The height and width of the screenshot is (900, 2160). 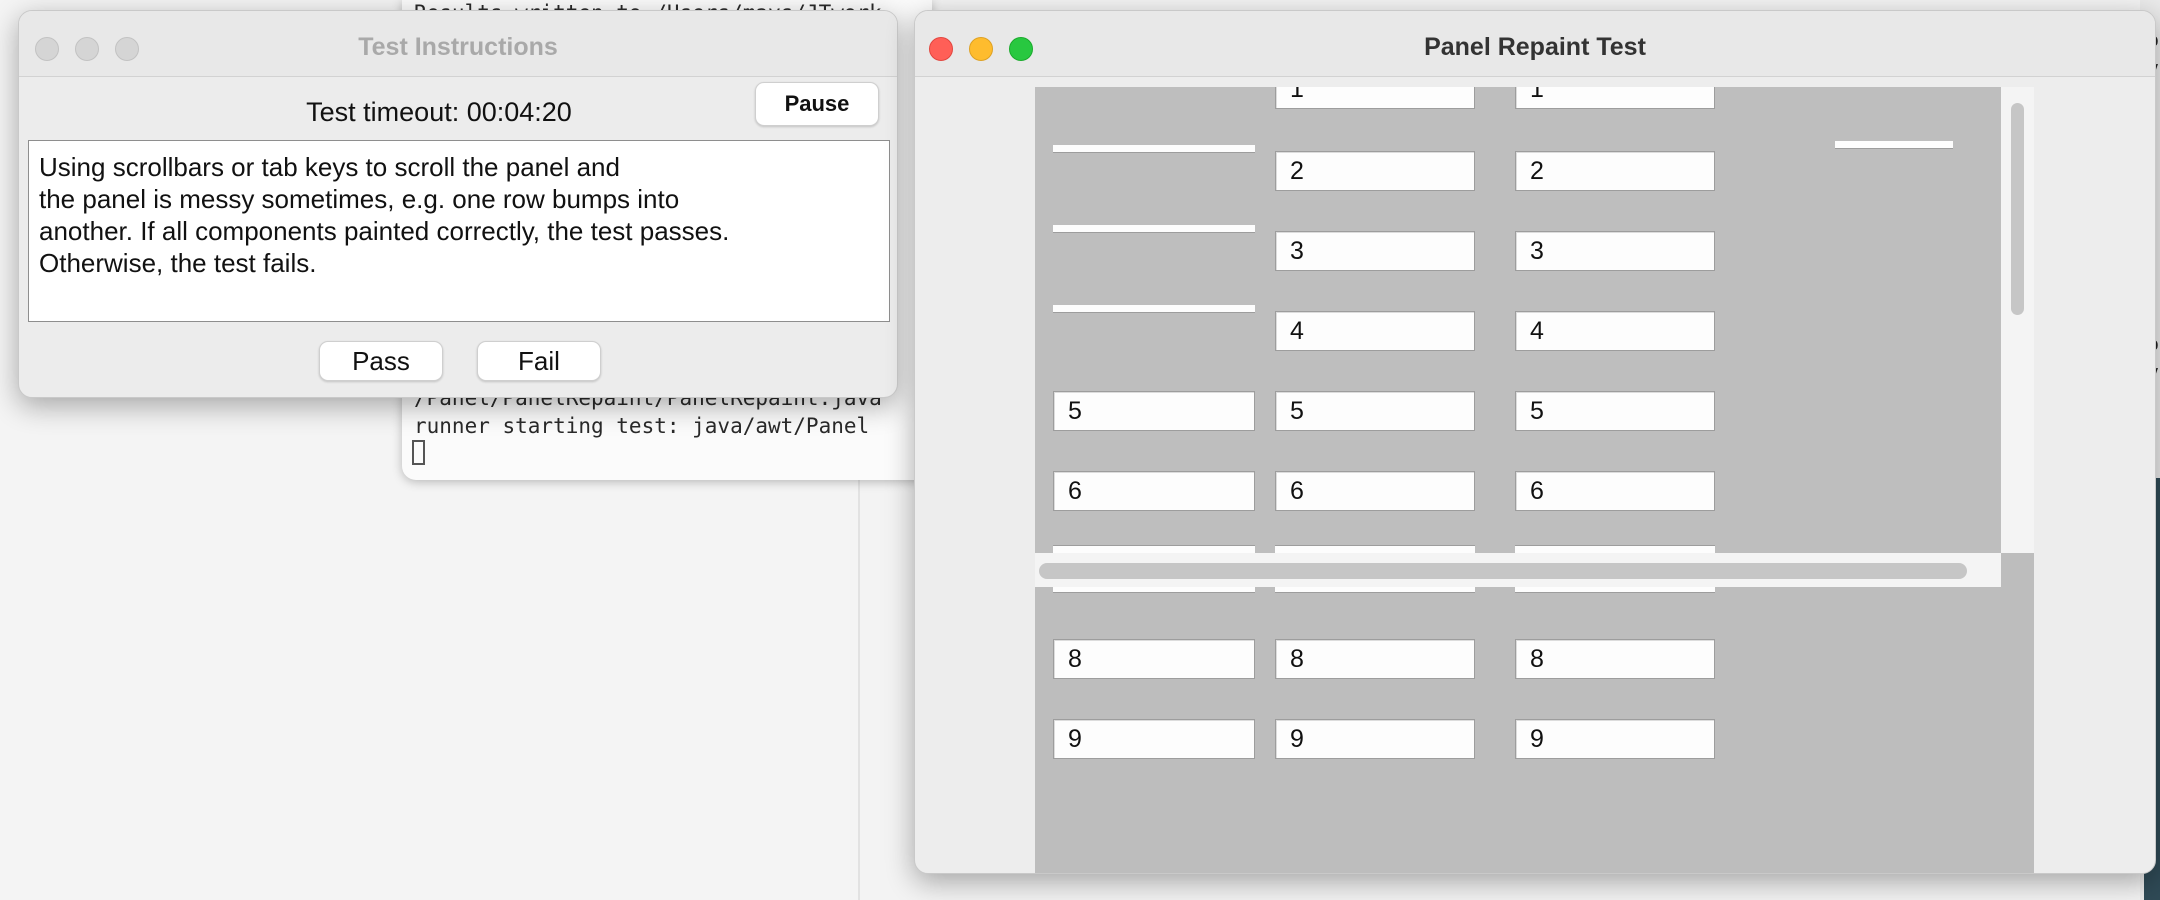 I want to click on repaint-titlebar: Panel Repaint Test, so click(x=1535, y=44).